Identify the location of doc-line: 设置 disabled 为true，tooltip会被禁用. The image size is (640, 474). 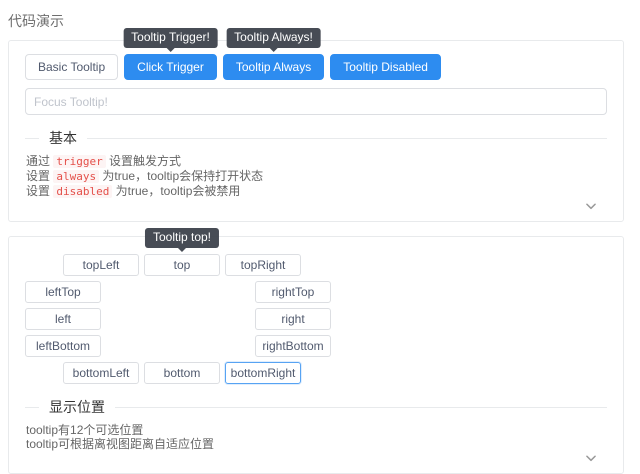
(316, 191).